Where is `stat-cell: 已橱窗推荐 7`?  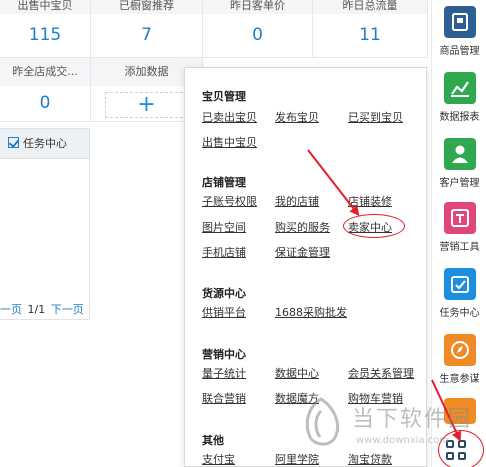
stat-cell: 已橱窗推荐 7 is located at coordinates (147, 29).